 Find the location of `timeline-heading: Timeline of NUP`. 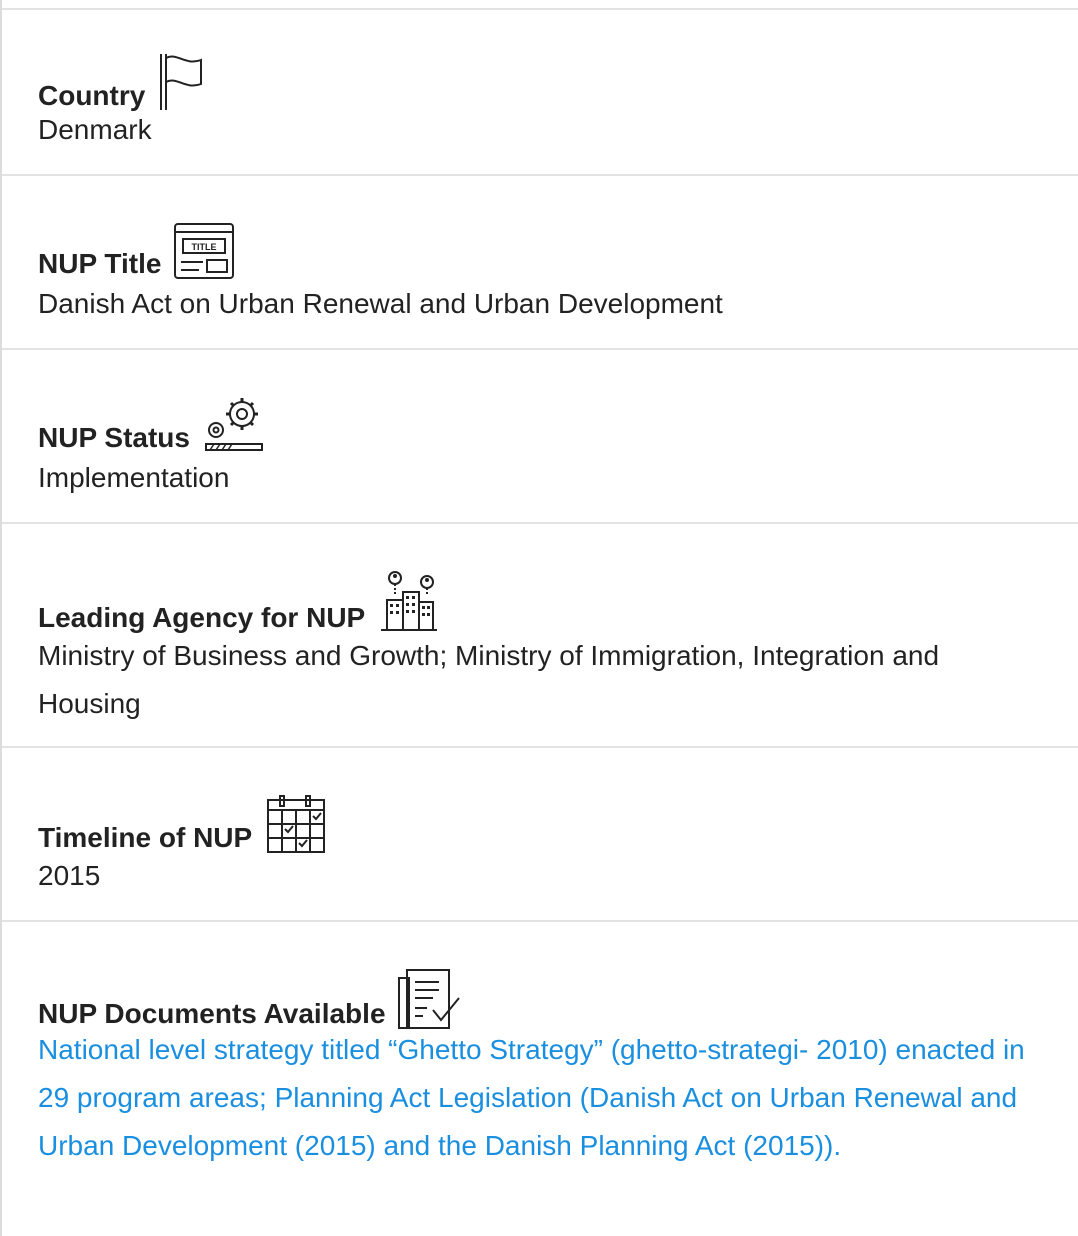

timeline-heading: Timeline of NUP is located at coordinates (183, 824).